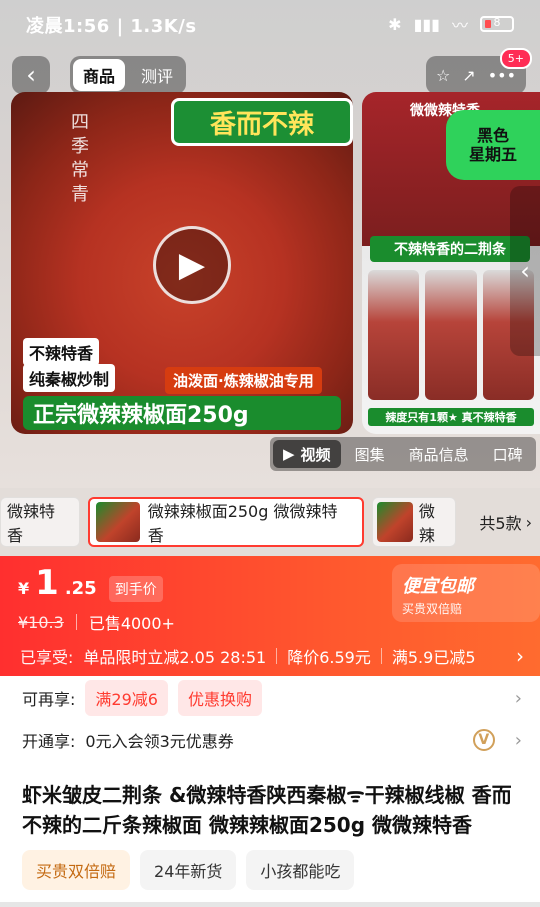 The width and height of the screenshot is (540, 907). Describe the element at coordinates (395, 24) in the screenshot. I see `bluetooth-icon: ✱` at that location.